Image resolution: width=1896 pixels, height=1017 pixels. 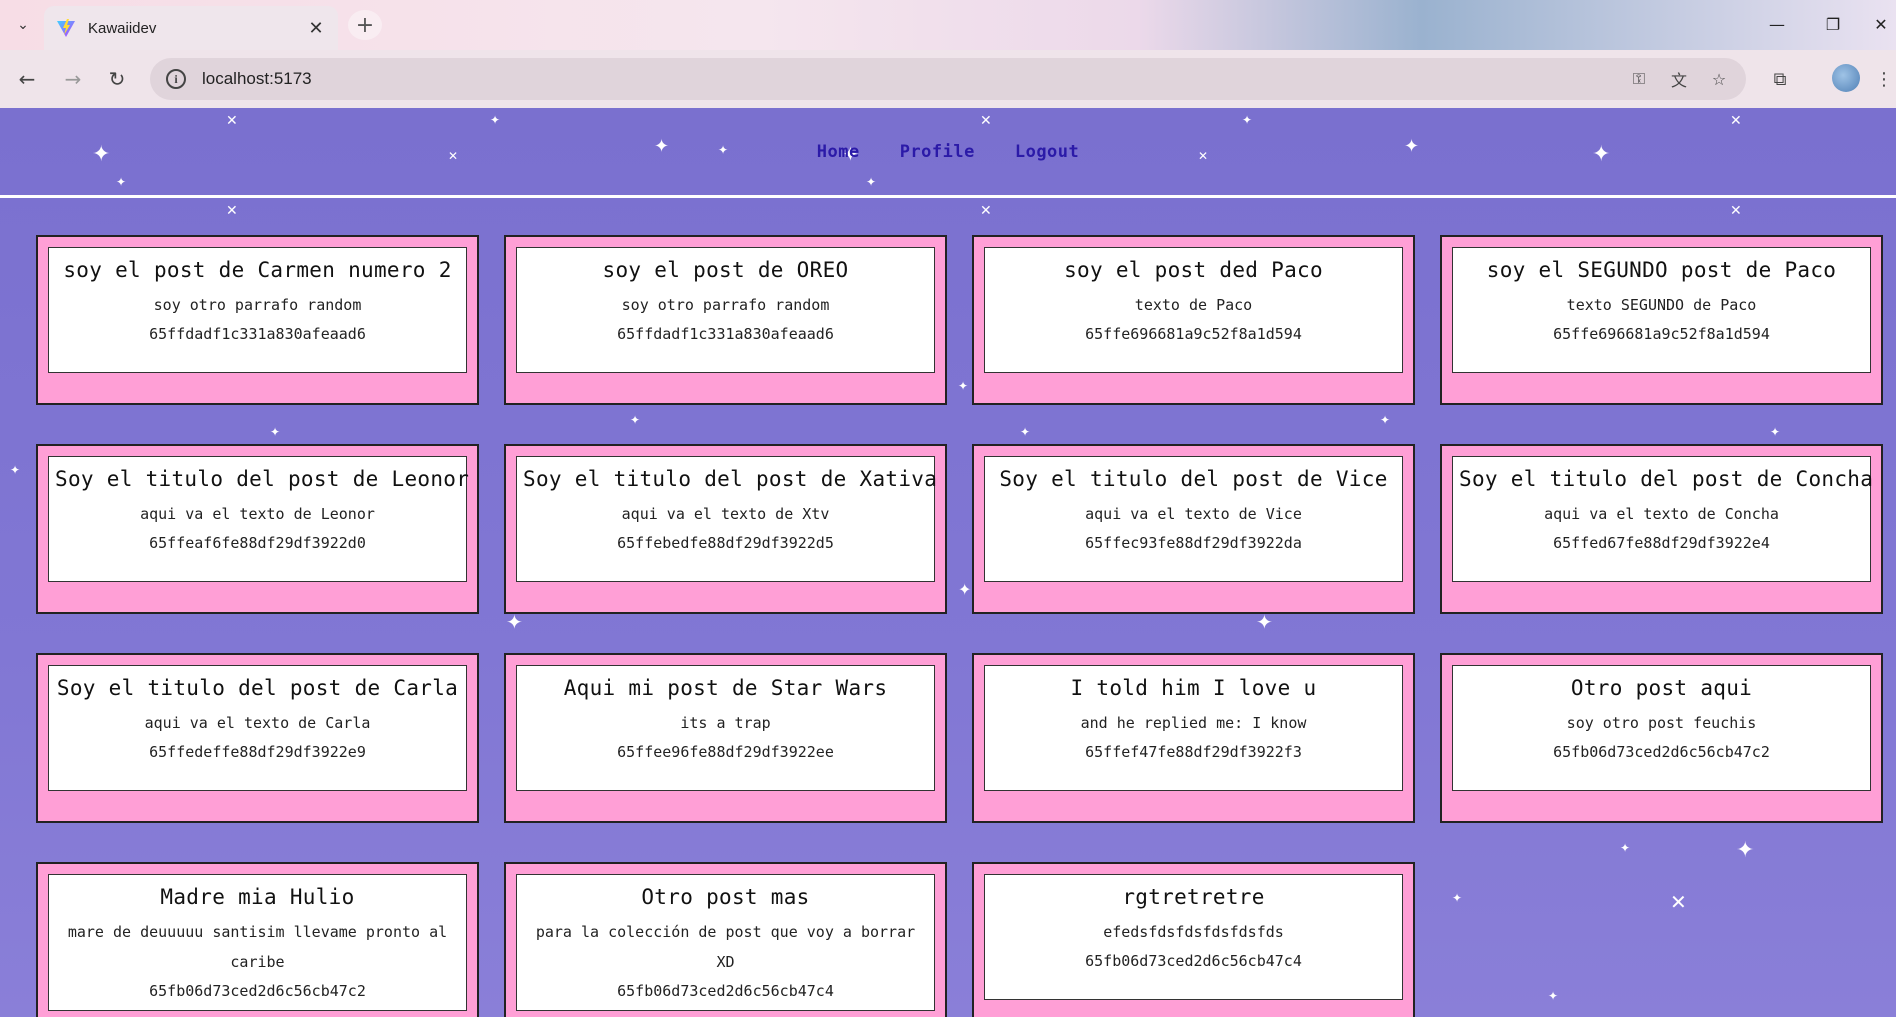 What do you see at coordinates (1193, 543) in the screenshot?
I see `post-id: 65ffec93fe88df29df3922da` at bounding box center [1193, 543].